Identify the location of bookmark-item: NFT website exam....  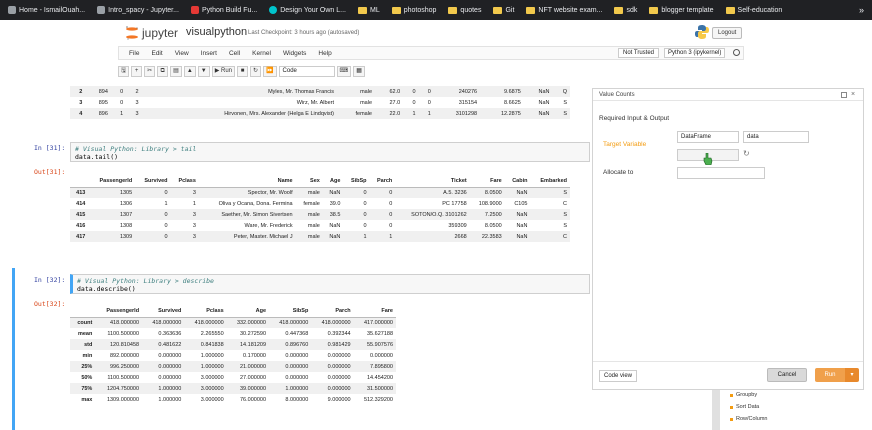
(564, 10).